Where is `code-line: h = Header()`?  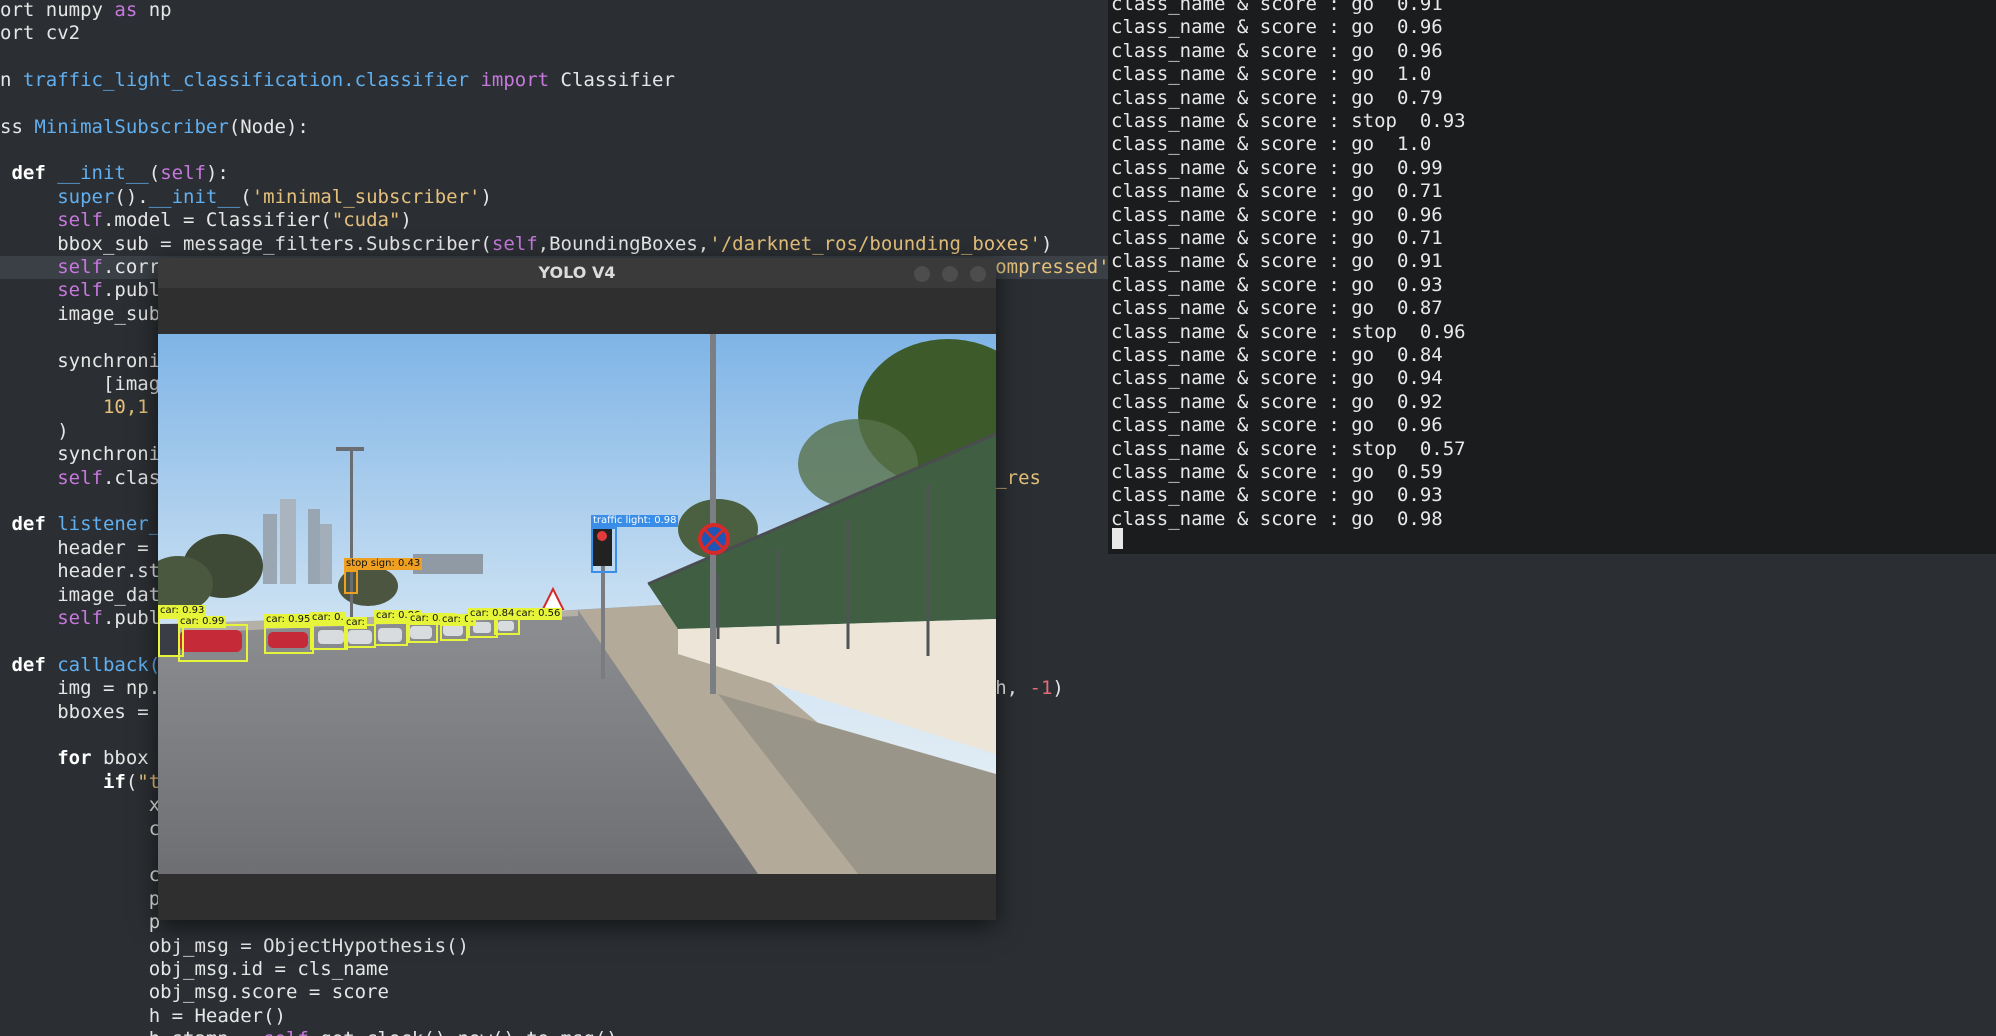
code-line: h = Header() is located at coordinates (750, 1016).